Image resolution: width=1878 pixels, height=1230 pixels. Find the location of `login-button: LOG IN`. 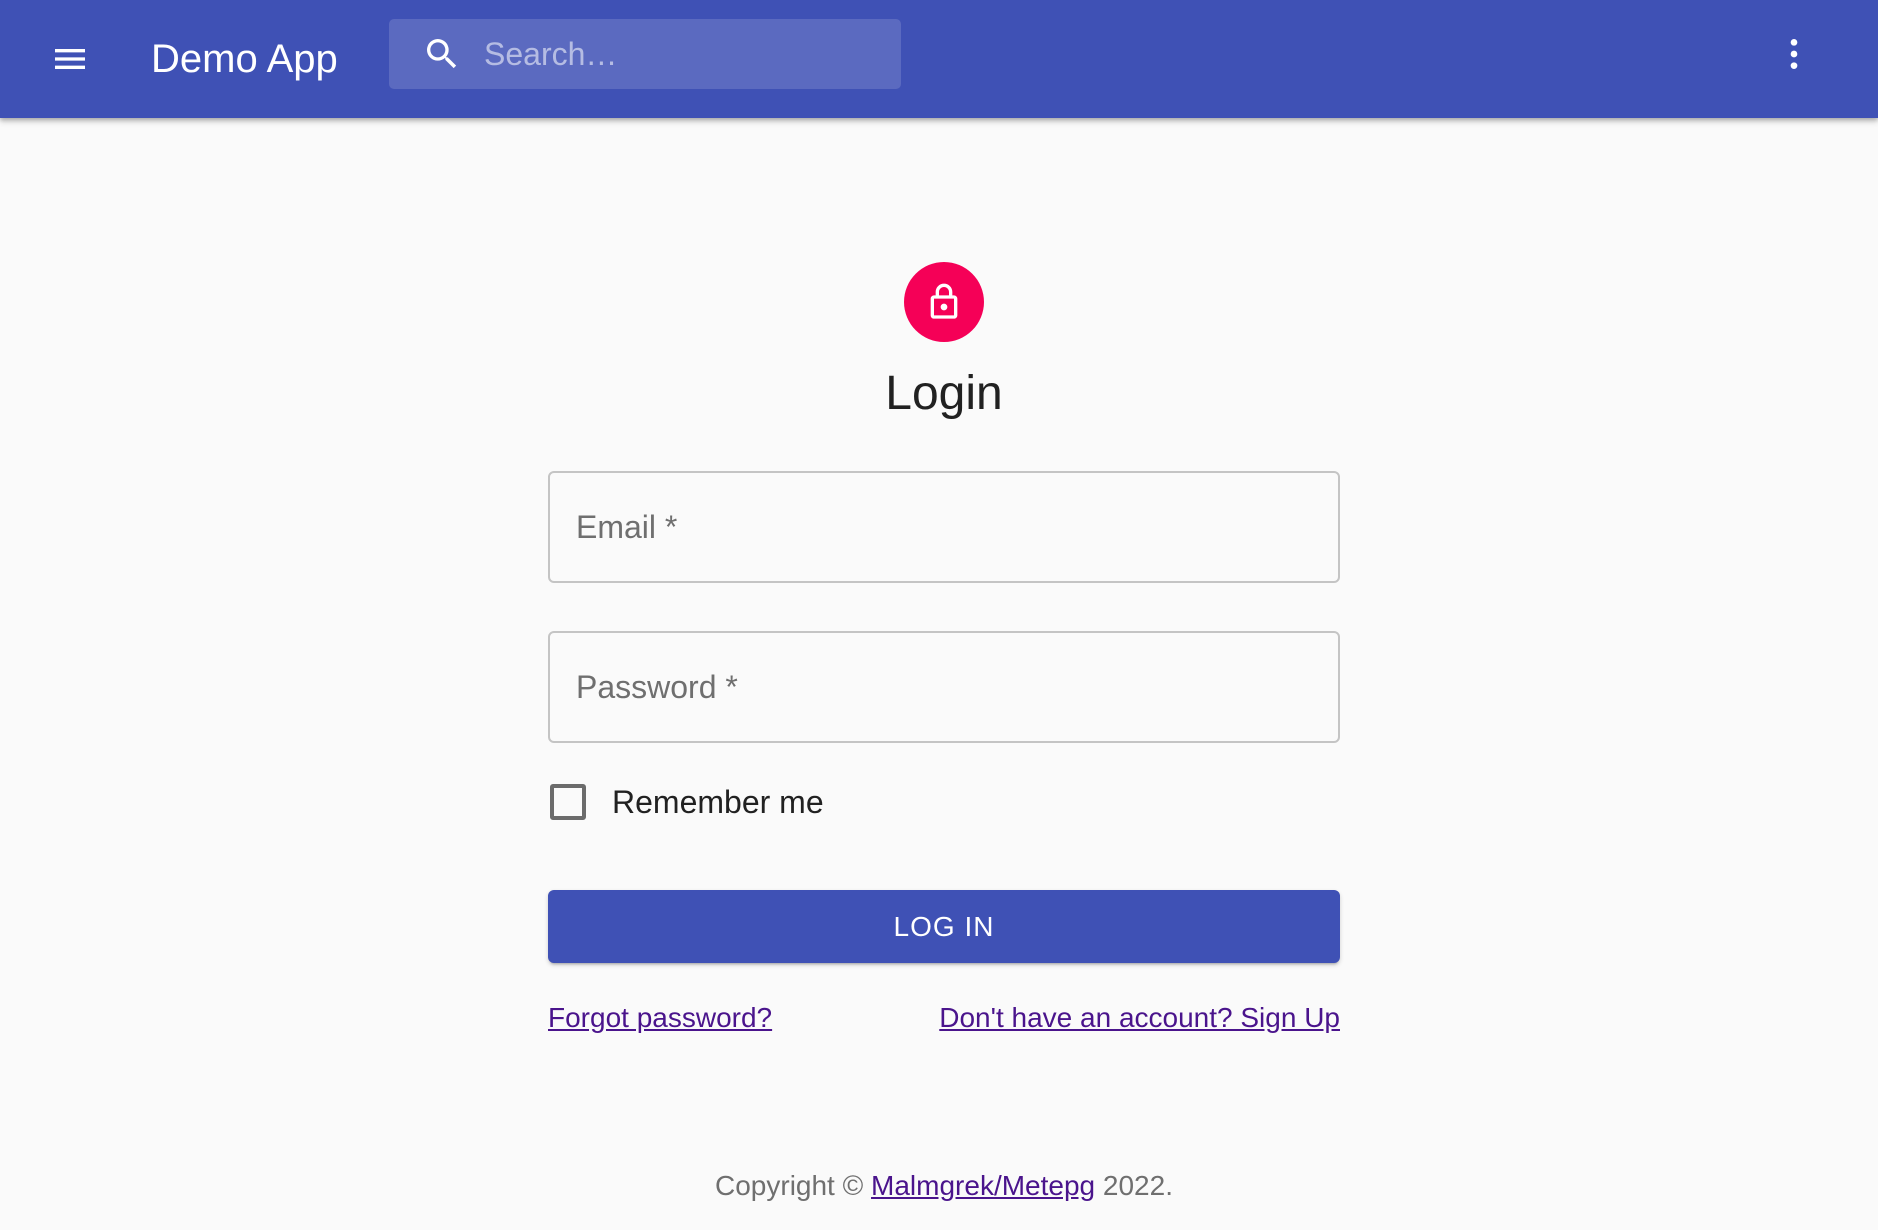

login-button: LOG IN is located at coordinates (944, 926).